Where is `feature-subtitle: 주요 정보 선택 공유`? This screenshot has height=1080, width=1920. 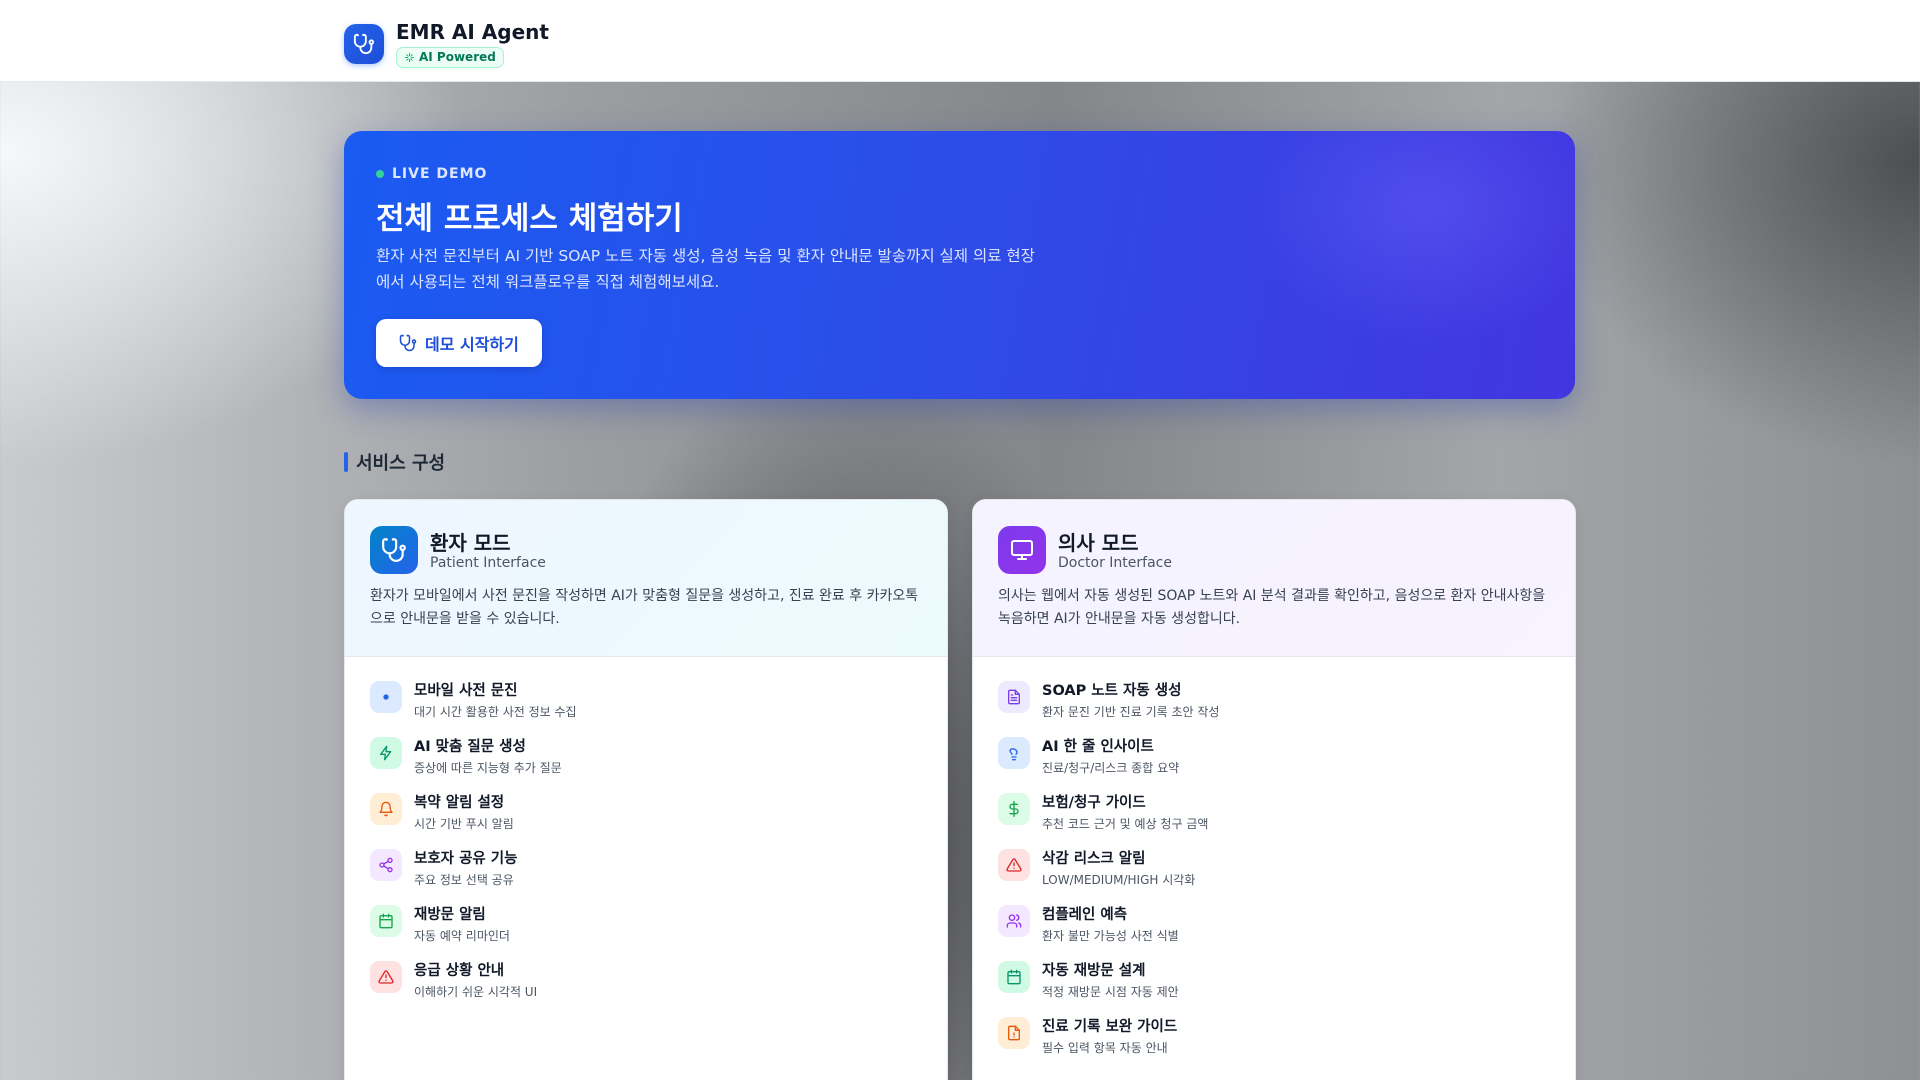
feature-subtitle: 주요 정보 선택 공유 is located at coordinates (464, 880).